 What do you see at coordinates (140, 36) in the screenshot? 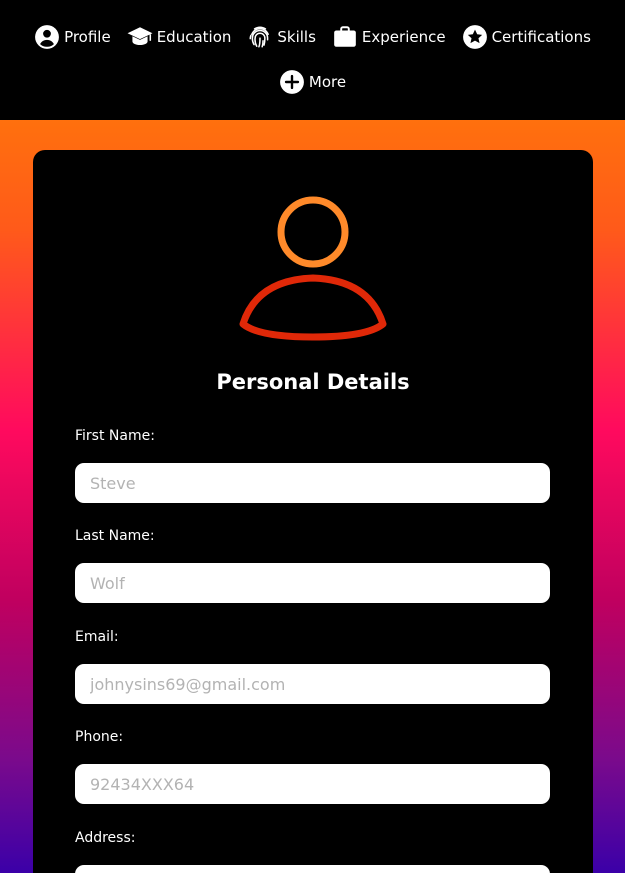
I see `graduation-cap-icon` at bounding box center [140, 36].